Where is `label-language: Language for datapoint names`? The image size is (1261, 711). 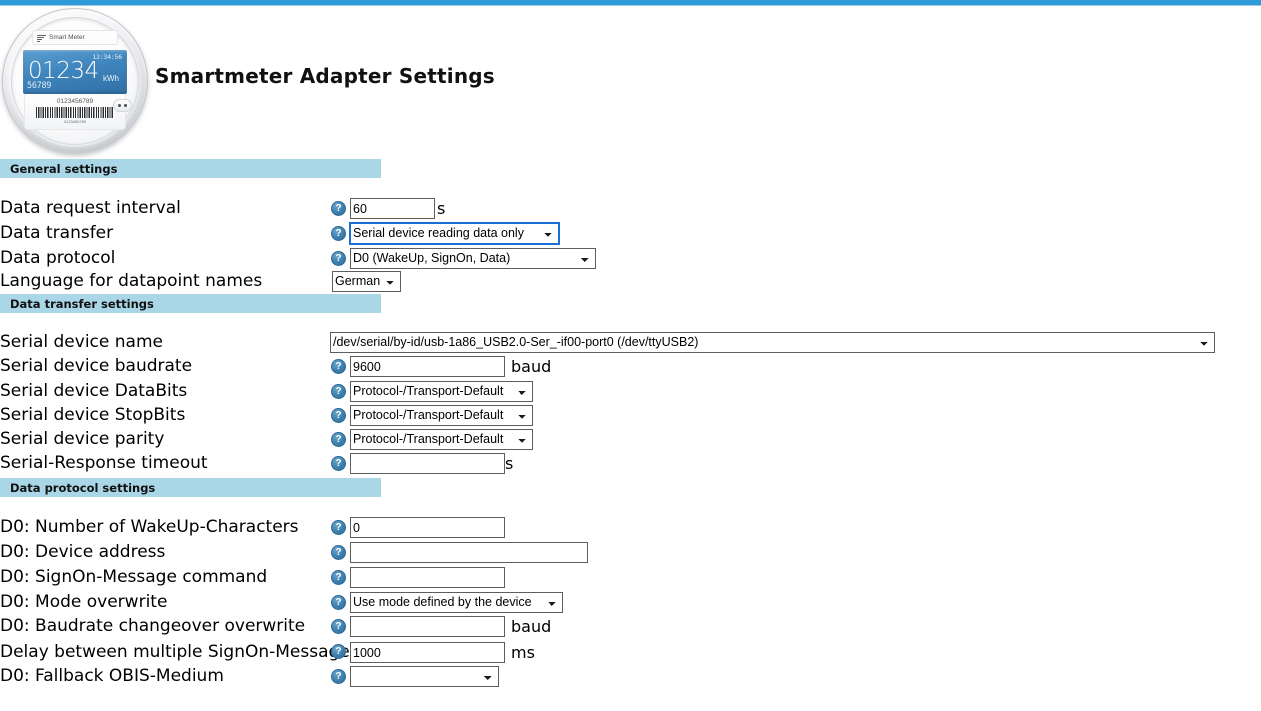 label-language: Language for datapoint names is located at coordinates (131, 281).